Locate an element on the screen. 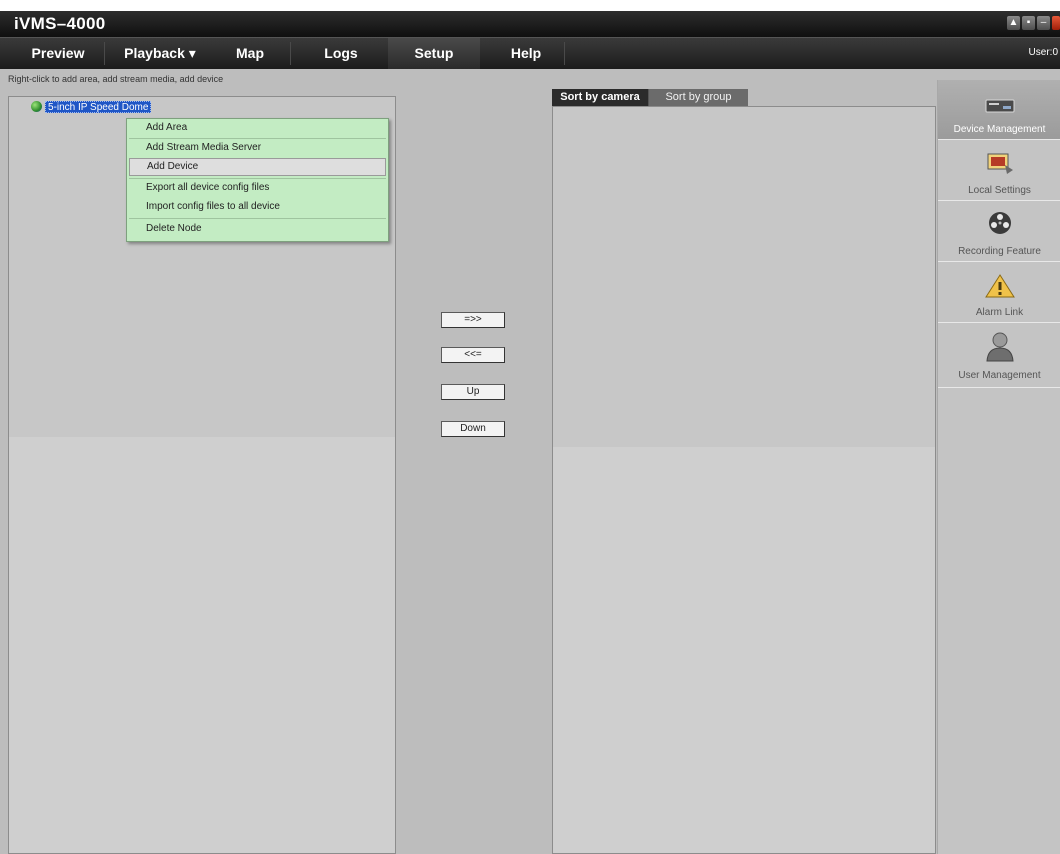 The image size is (1060, 854). add-to-right-button: =>> is located at coordinates (473, 320).